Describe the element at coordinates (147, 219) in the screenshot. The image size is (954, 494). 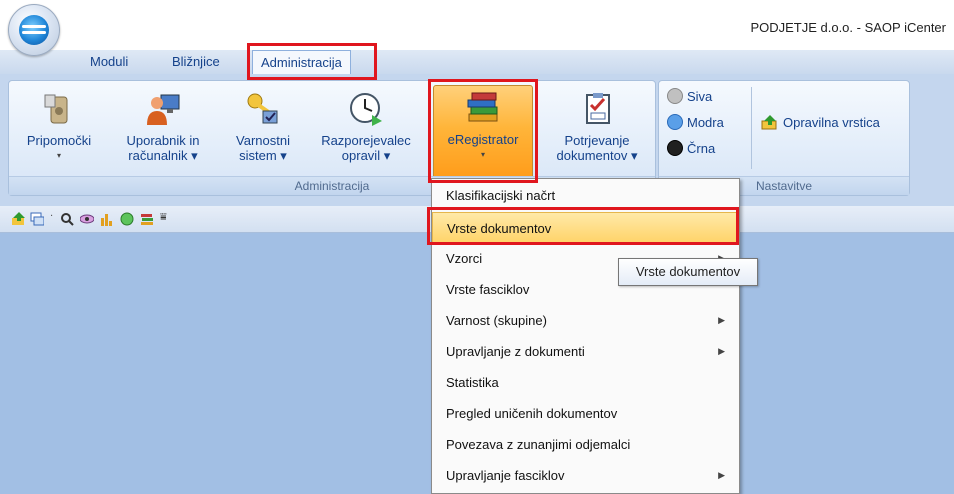
I see `books-small-icon` at that location.